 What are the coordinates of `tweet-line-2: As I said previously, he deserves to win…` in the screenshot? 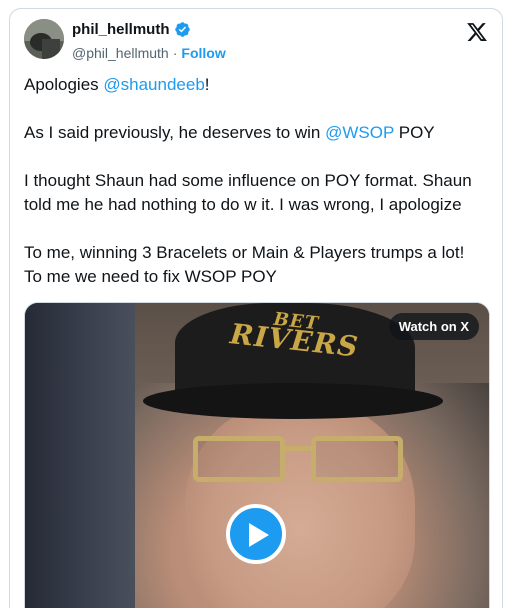 It's located at (229, 132).